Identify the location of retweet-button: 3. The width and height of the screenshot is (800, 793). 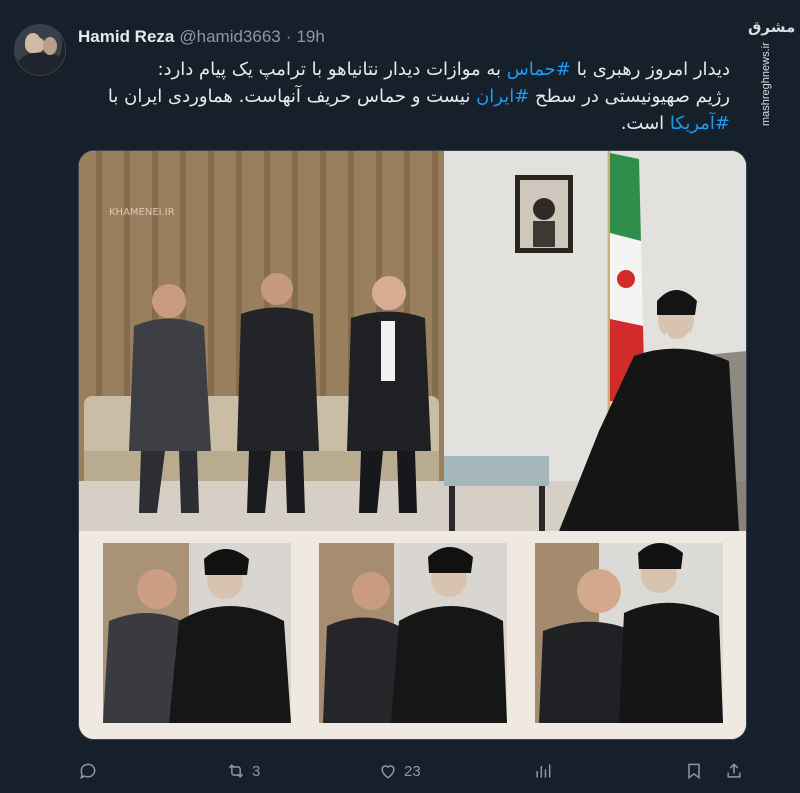
(243, 771).